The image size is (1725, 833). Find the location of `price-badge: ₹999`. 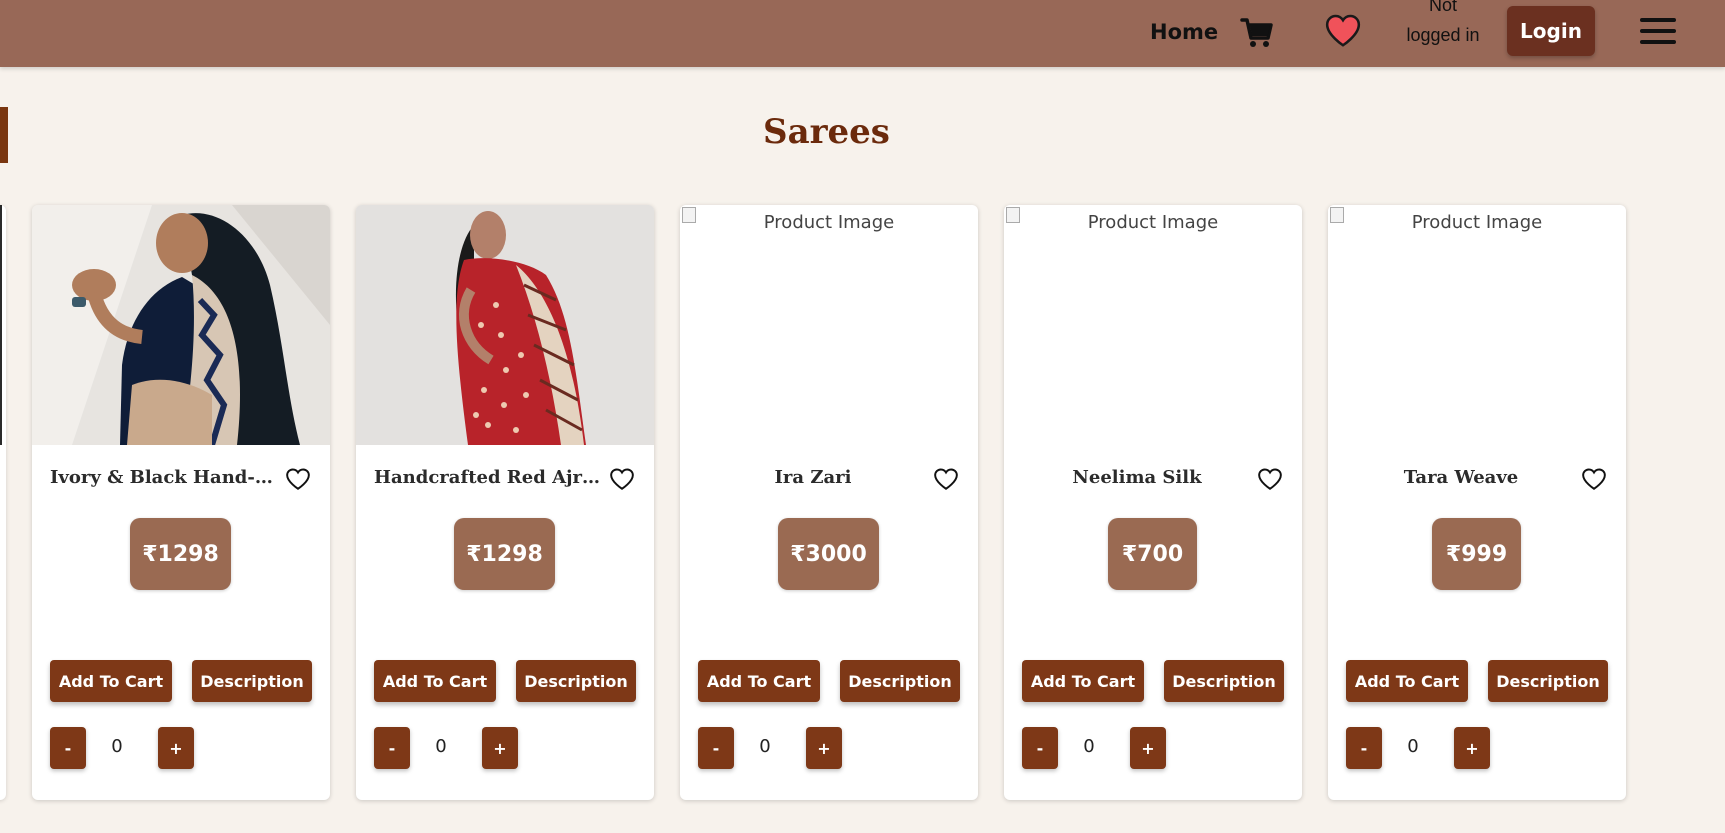

price-badge: ₹999 is located at coordinates (1476, 554).